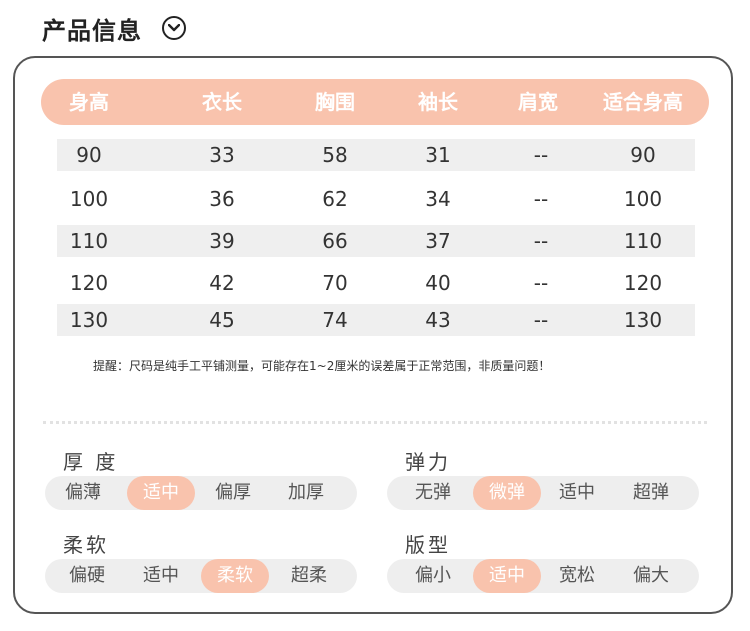 The height and width of the screenshot is (631, 750). What do you see at coordinates (433, 493) in the screenshot?
I see `elasticity-option: 无弹` at bounding box center [433, 493].